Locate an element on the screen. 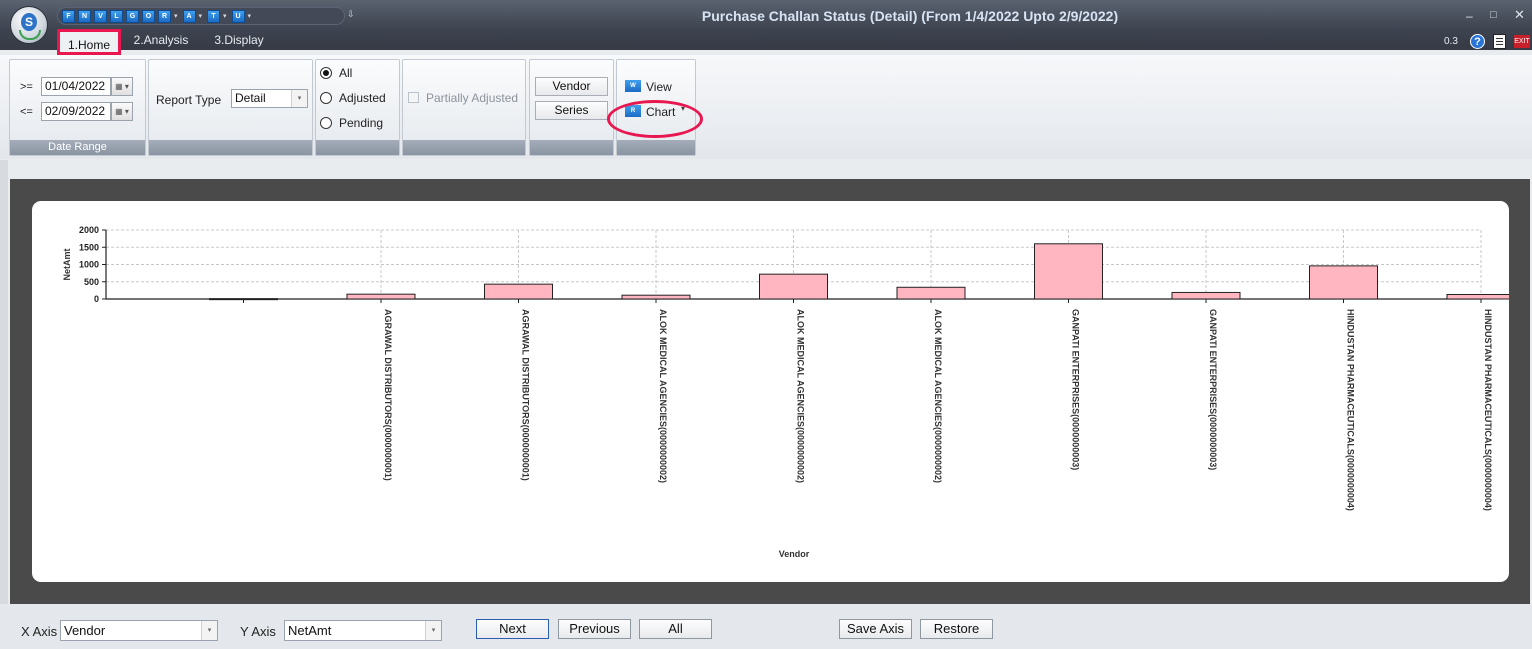 The width and height of the screenshot is (1532, 649). partially-adjusted-checkbox is located at coordinates (413, 97).